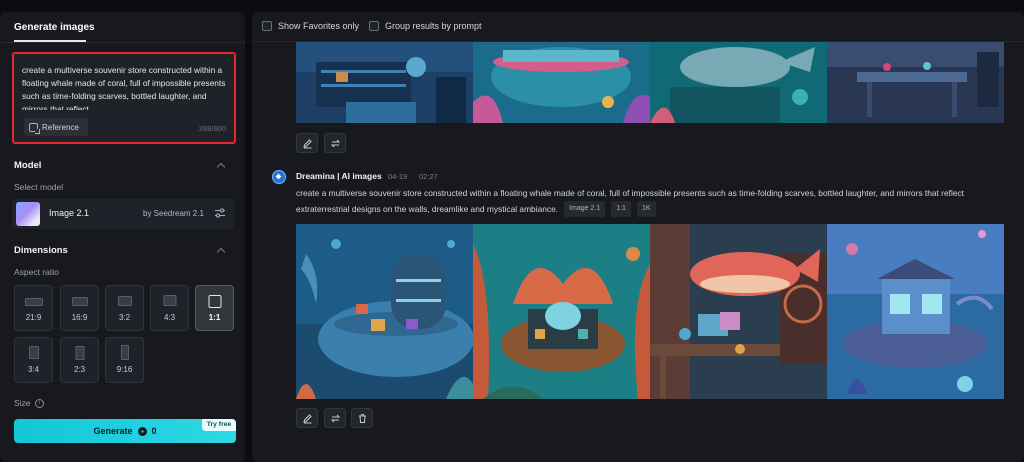  I want to click on ratio-label: 2:3, so click(79, 369).